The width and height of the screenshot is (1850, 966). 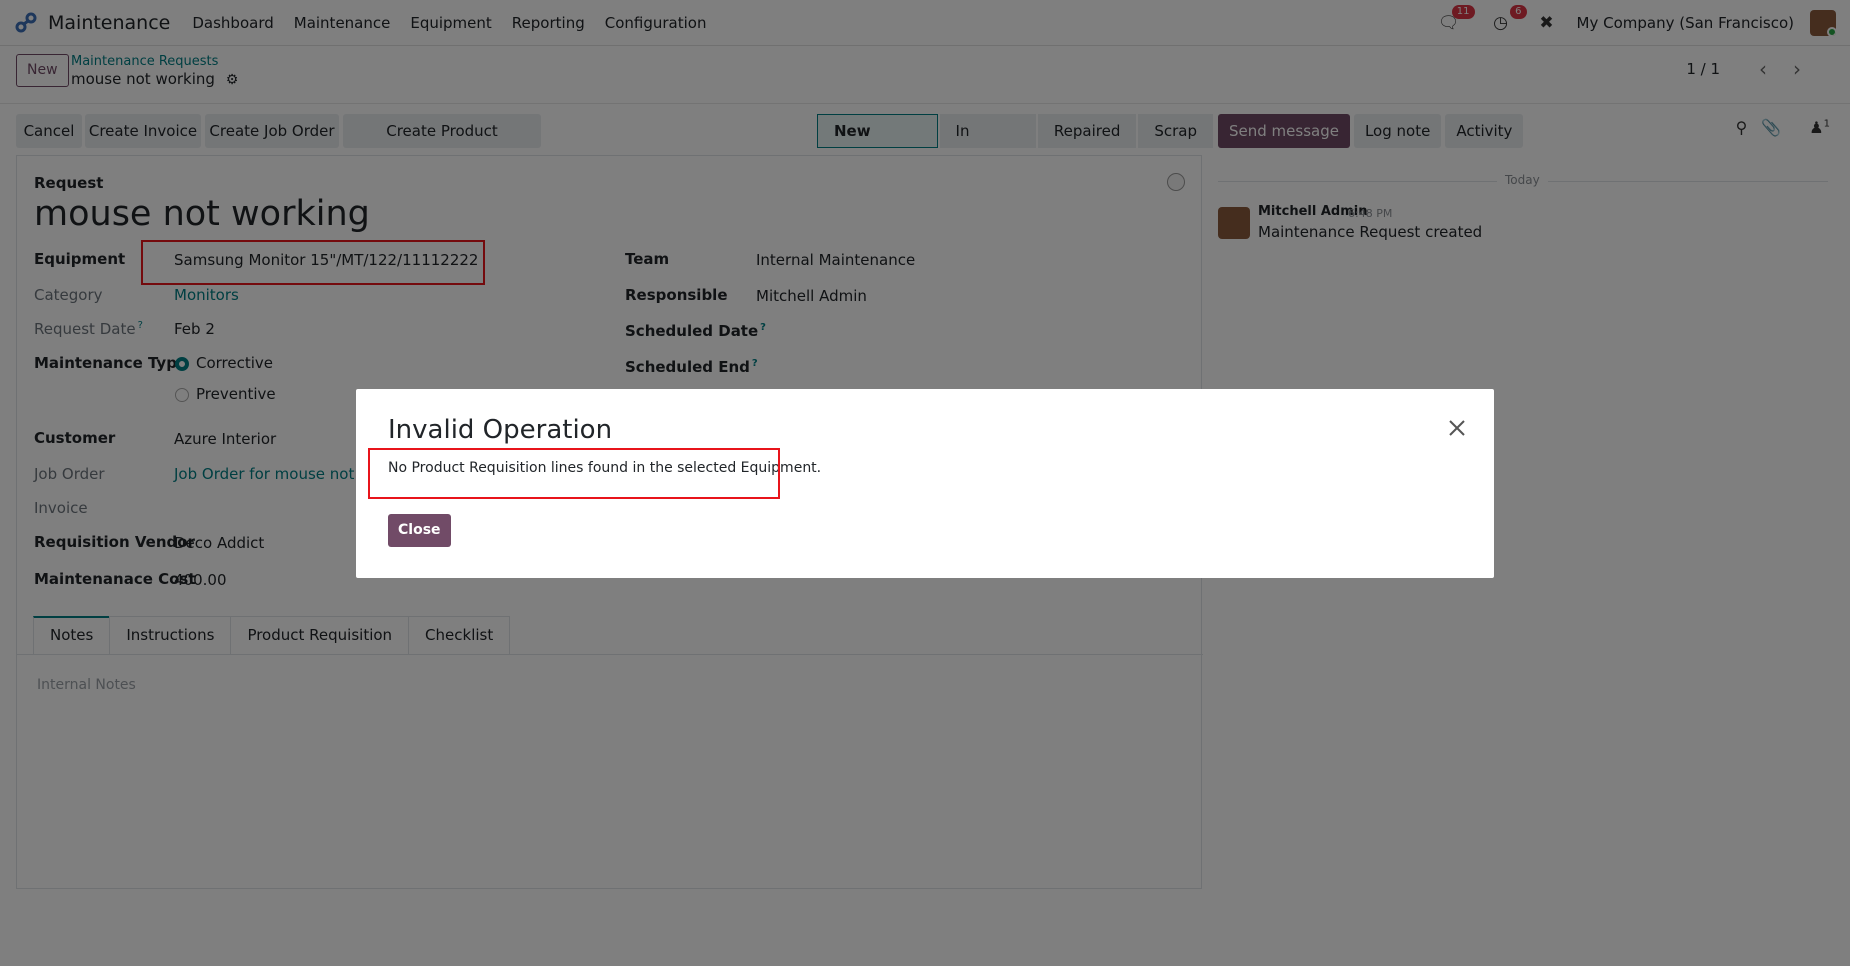 What do you see at coordinates (574, 473) in the screenshot?
I see `annotation-box-message` at bounding box center [574, 473].